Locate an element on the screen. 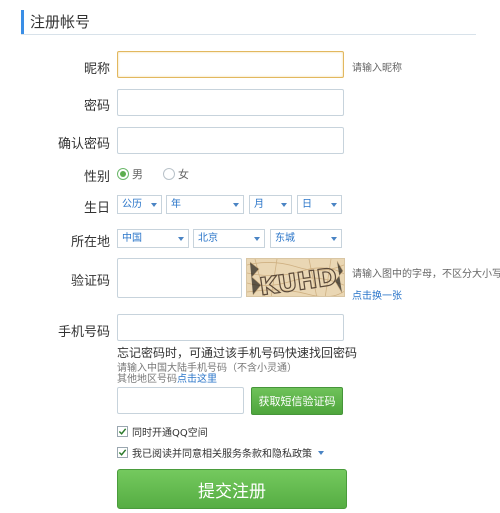 The height and width of the screenshot is (513, 500). birth-day-select: 日 is located at coordinates (319, 204).